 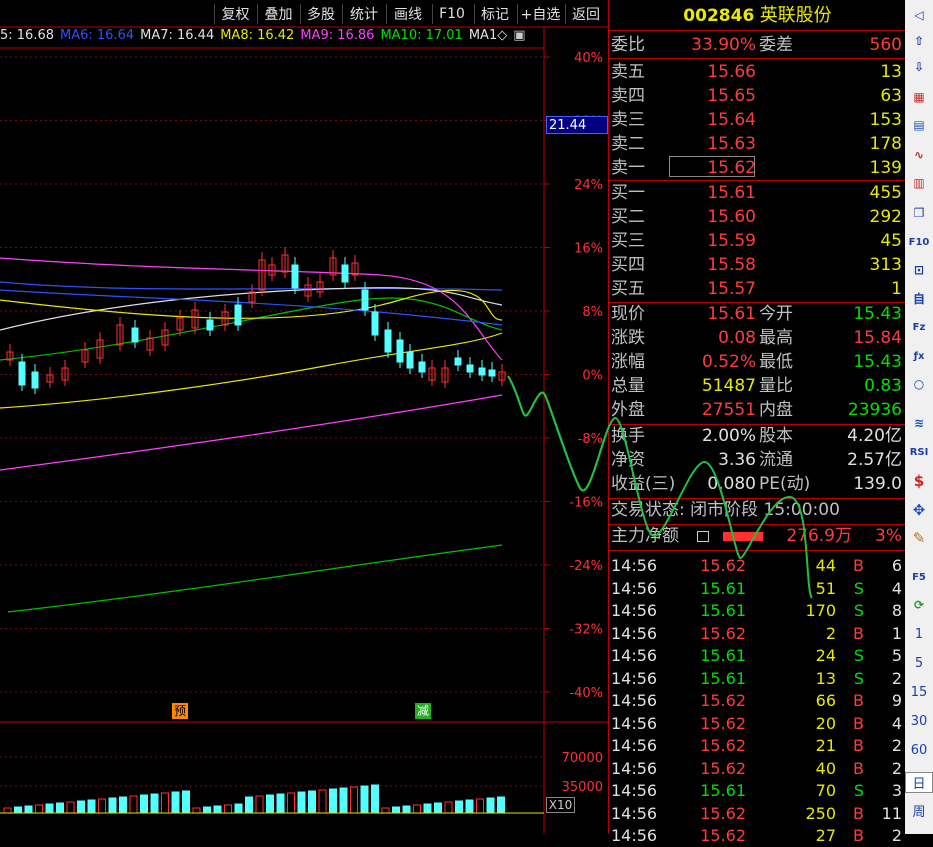 I want to click on bid-row: 买三 15.59 45, so click(x=757, y=241).